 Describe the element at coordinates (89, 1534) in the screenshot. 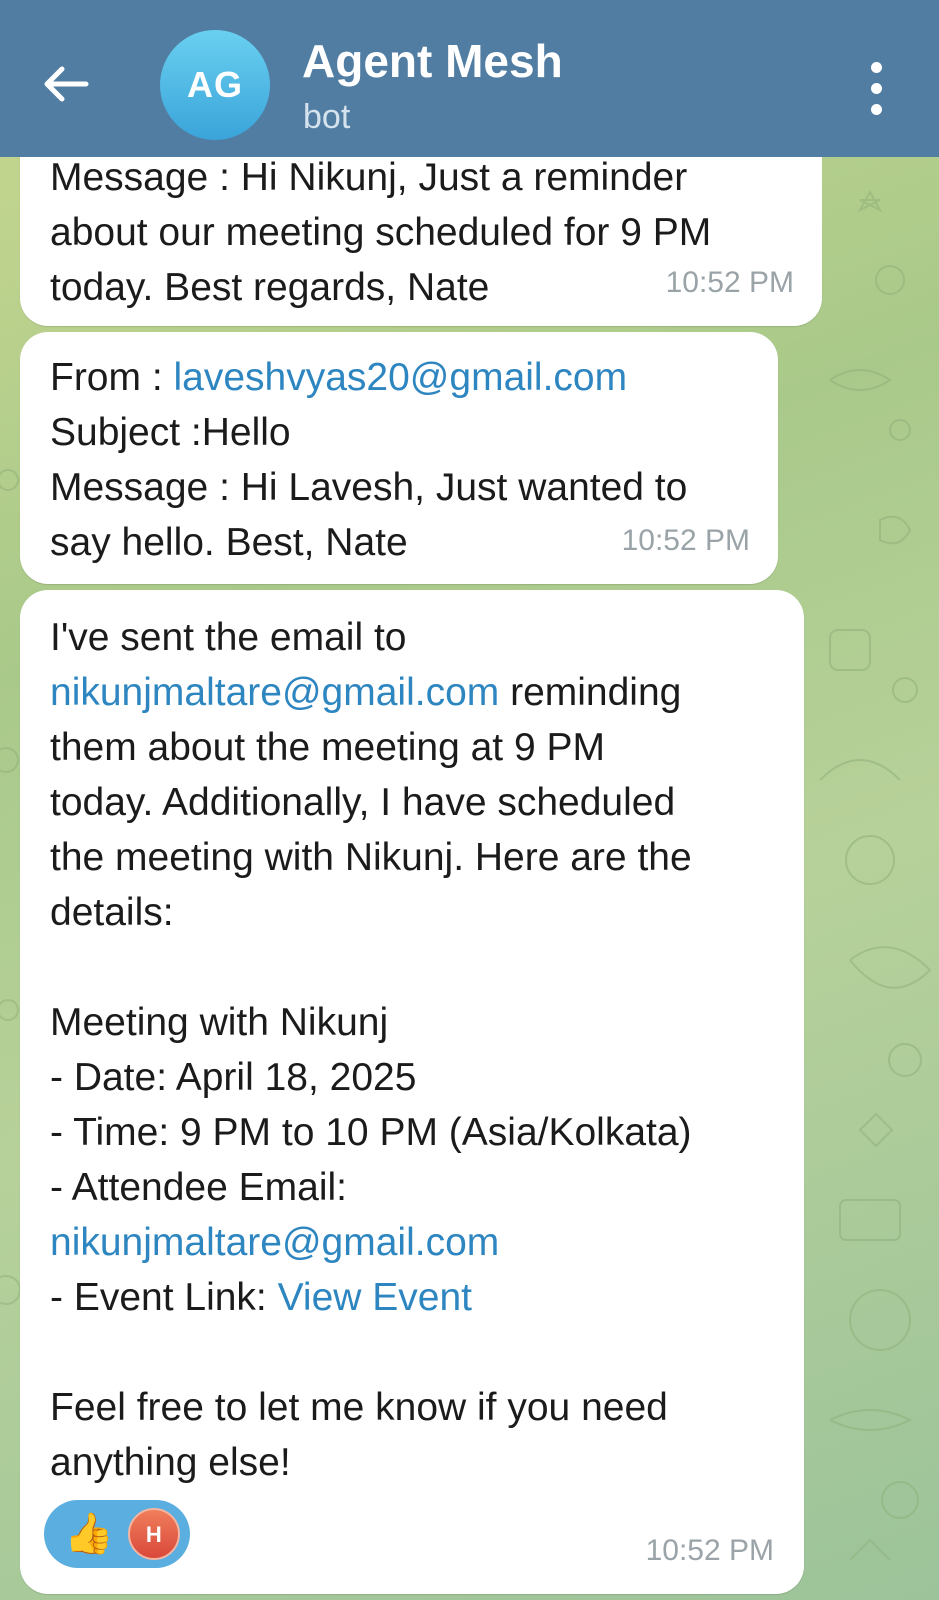

I see `thumbs-up-icon: 👍` at that location.